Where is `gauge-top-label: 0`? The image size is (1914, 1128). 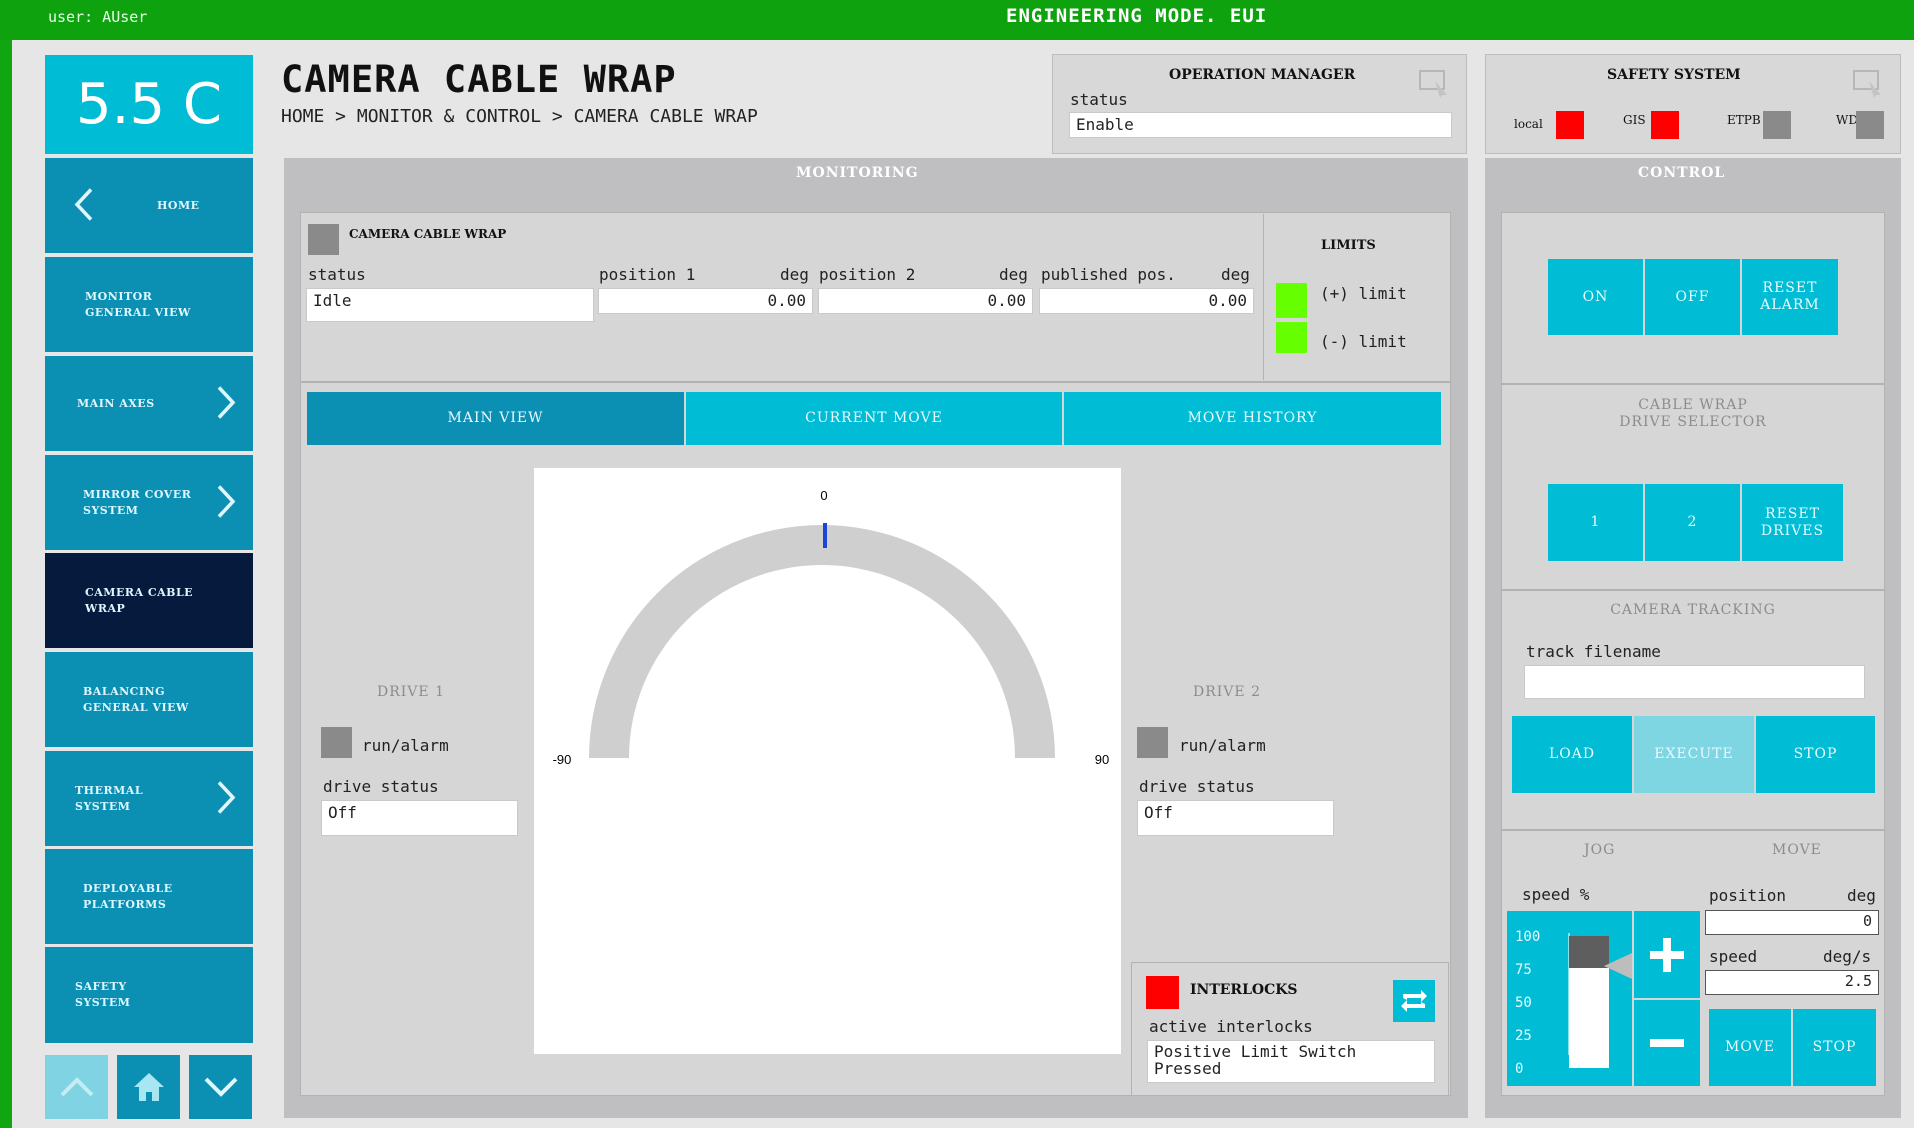 gauge-top-label: 0 is located at coordinates (823, 495).